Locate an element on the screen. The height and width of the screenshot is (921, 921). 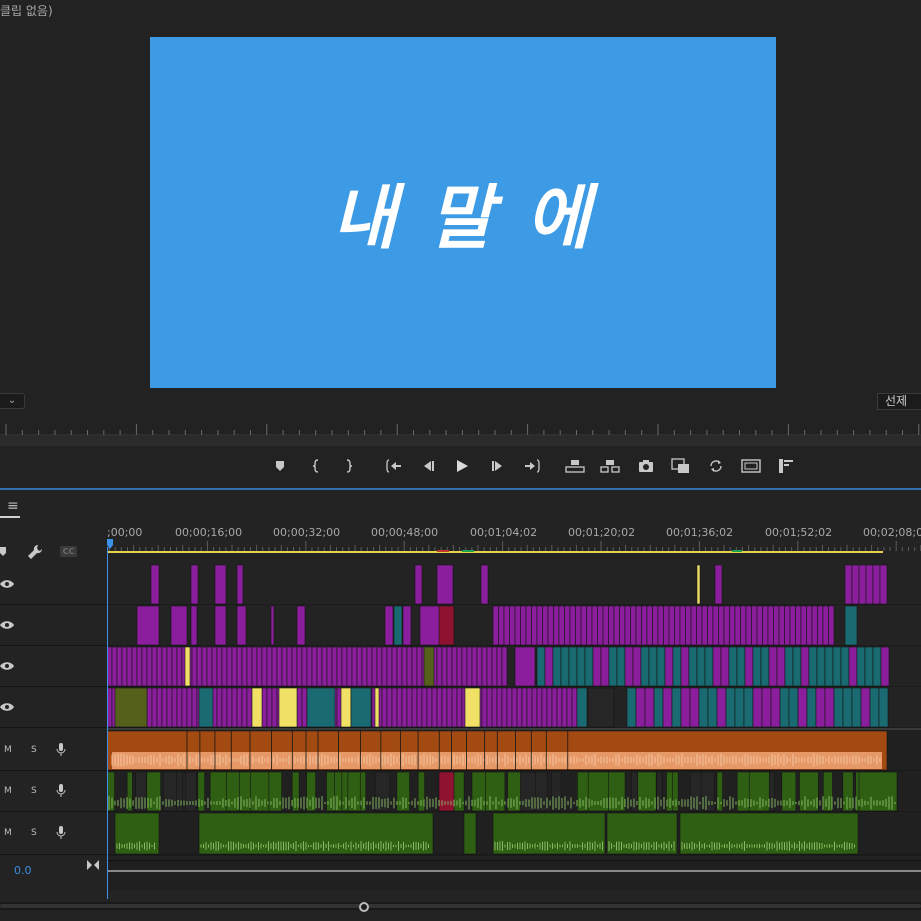
timeline-menu-icon: ≡ is located at coordinates (10, 508).